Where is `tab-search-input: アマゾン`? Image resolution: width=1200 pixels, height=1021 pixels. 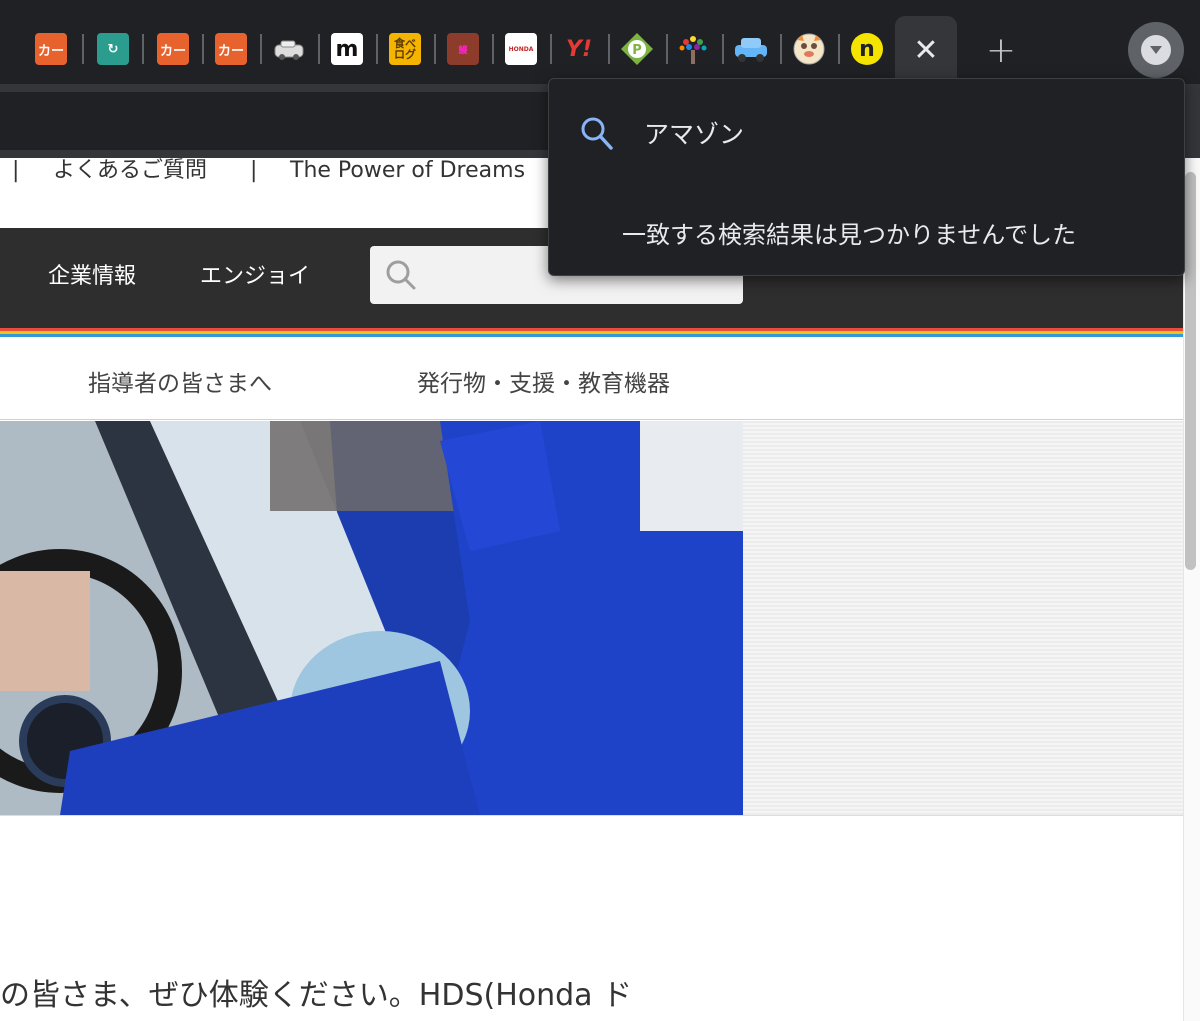 tab-search-input: アマゾン is located at coordinates (694, 133).